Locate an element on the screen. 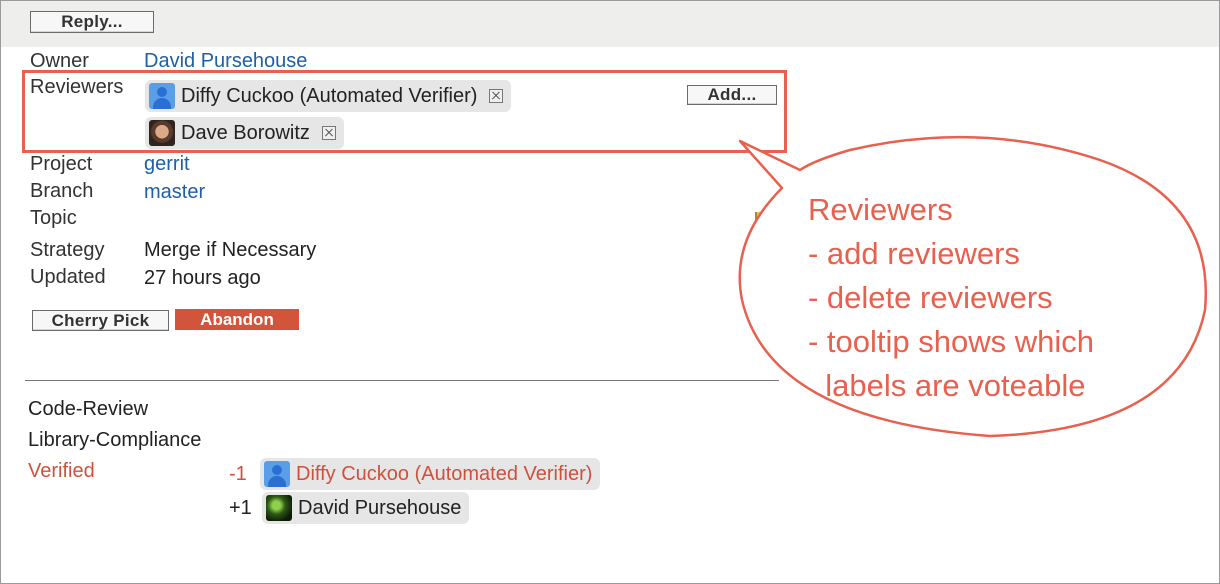 This screenshot has width=1220, height=584. cherry-pick-button: Cherry Pick is located at coordinates (100, 320).